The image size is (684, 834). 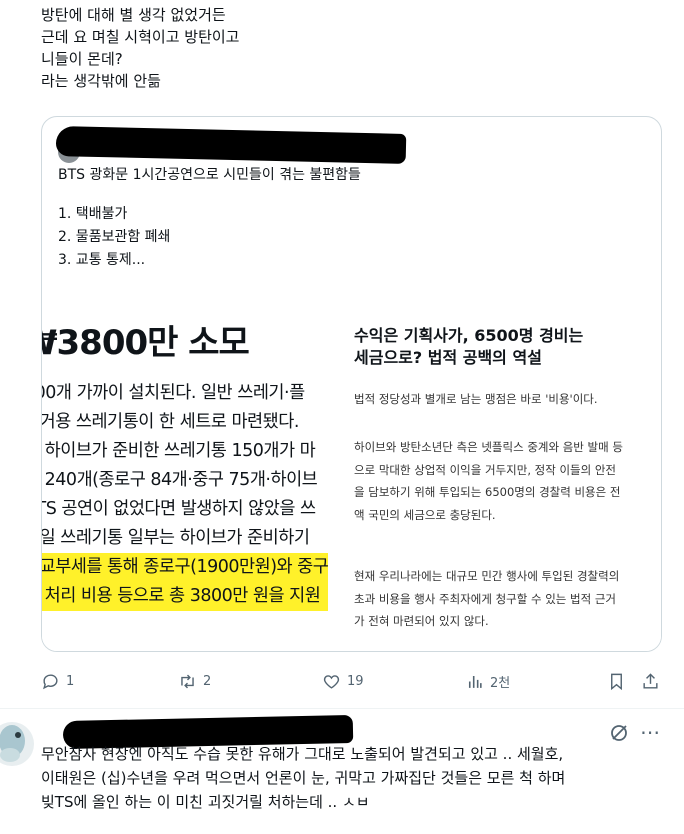 I want to click on article-line: 수거용 쓰레기통이 한 세트로 마련됐다., so click(x=170, y=422).